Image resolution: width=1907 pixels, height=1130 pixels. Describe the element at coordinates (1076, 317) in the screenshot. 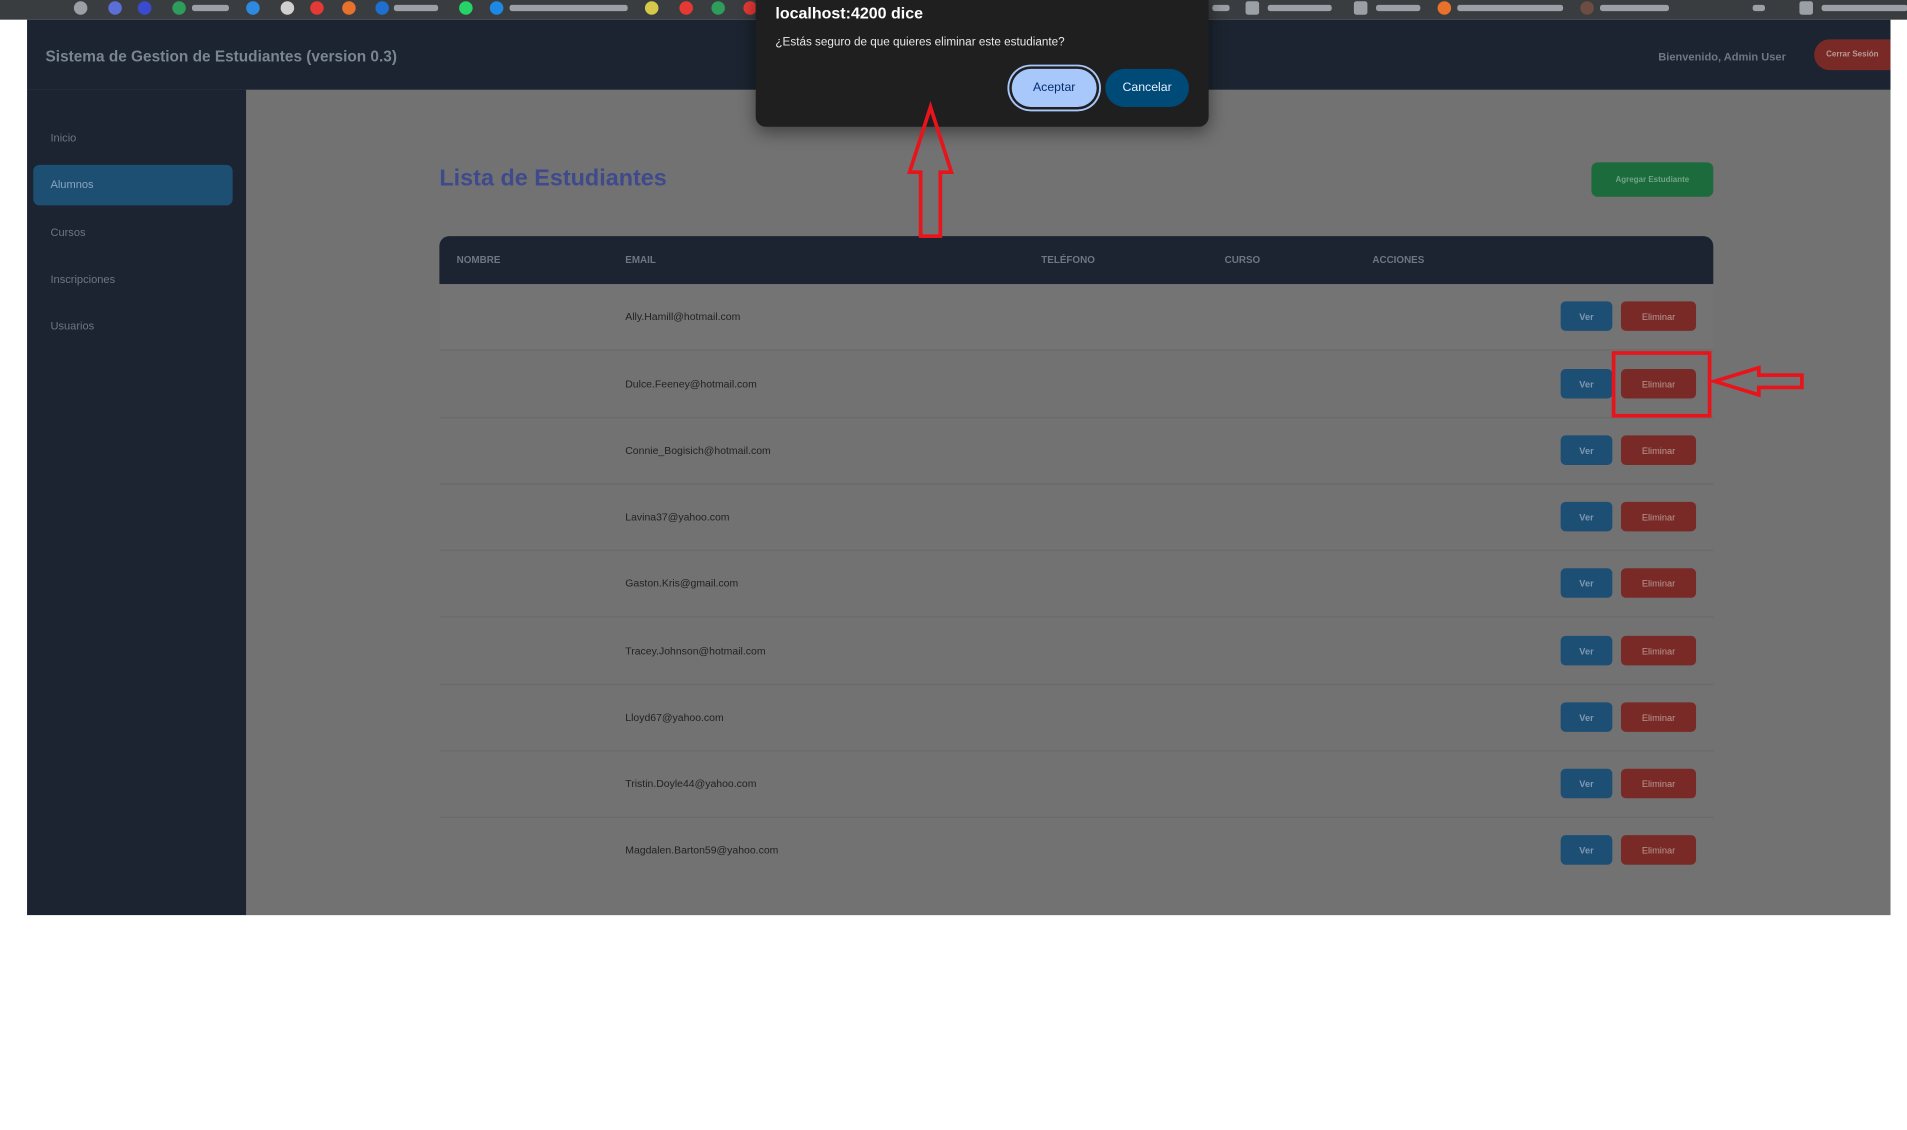

I see `table-row: Ally.Hamill@hotmail.com Ver Eliminar` at that location.